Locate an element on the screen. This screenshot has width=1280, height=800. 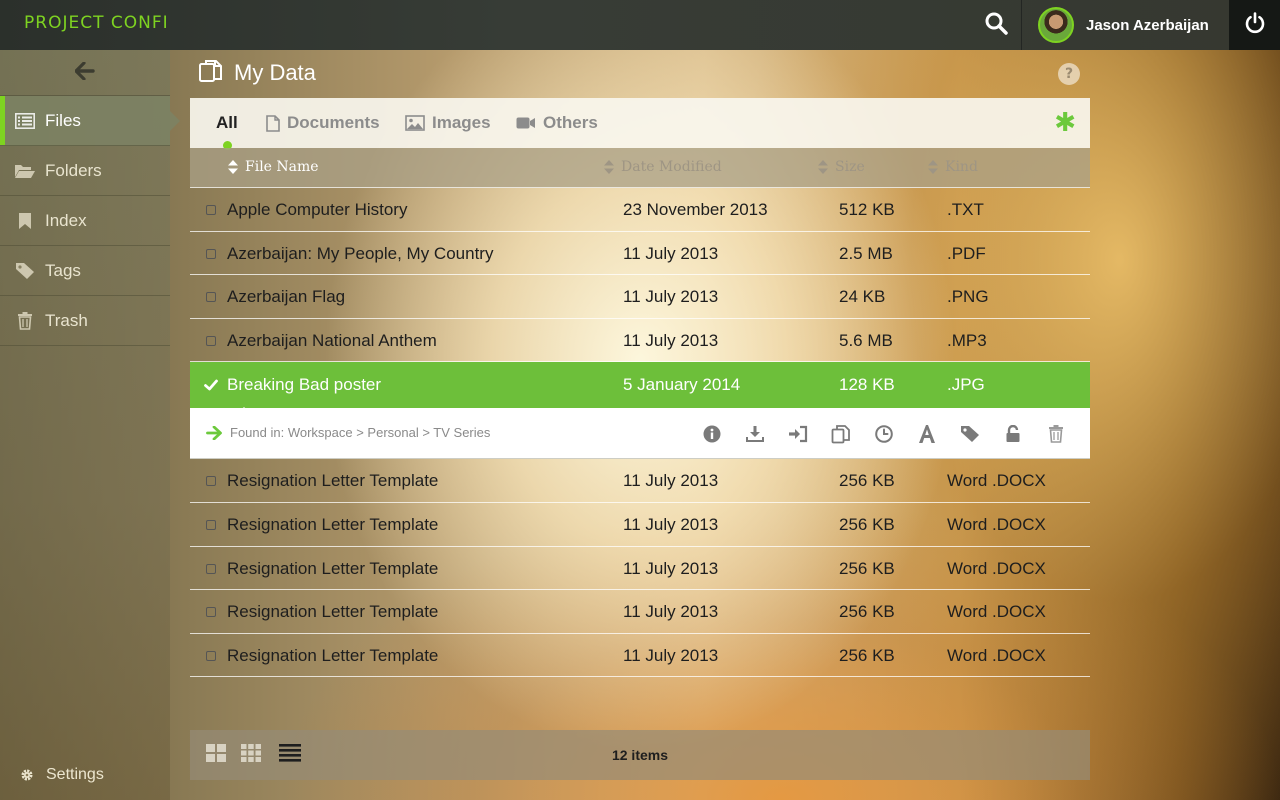
file-kind: .JPG is located at coordinates (966, 385).